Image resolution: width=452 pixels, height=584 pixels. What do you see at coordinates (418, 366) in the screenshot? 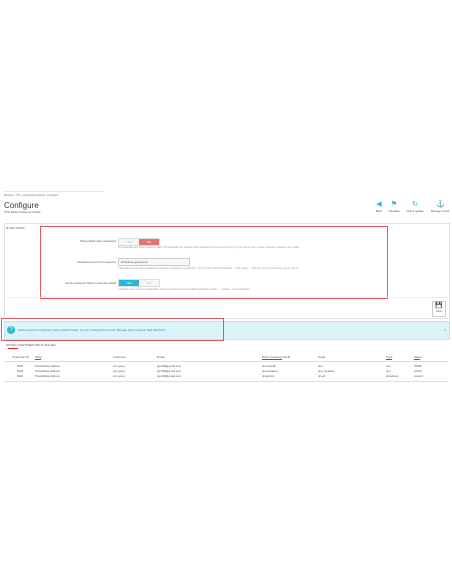
I see `table-cell: 78185` at bounding box center [418, 366].